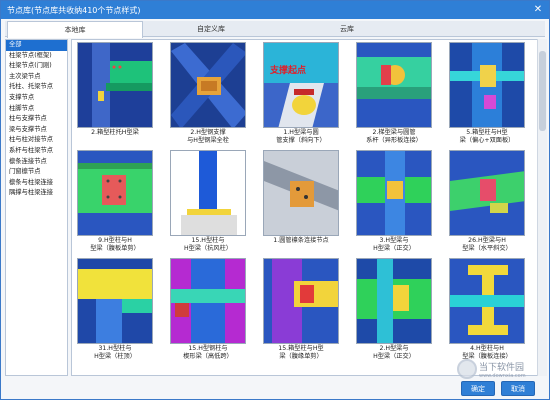 The image size is (550, 400). What do you see at coordinates (74, 10) in the screenshot?
I see `window-title: 节点库(节点库共收纳410个节点样式)` at bounding box center [74, 10].